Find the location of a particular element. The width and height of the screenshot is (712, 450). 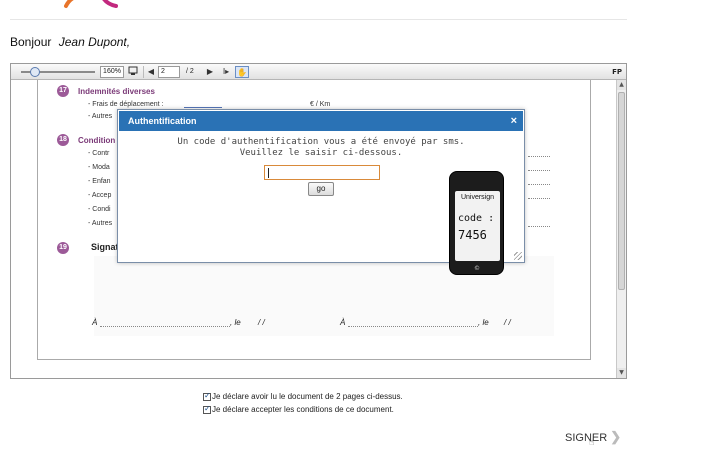

signature-right-date: / / is located at coordinates (507, 322).